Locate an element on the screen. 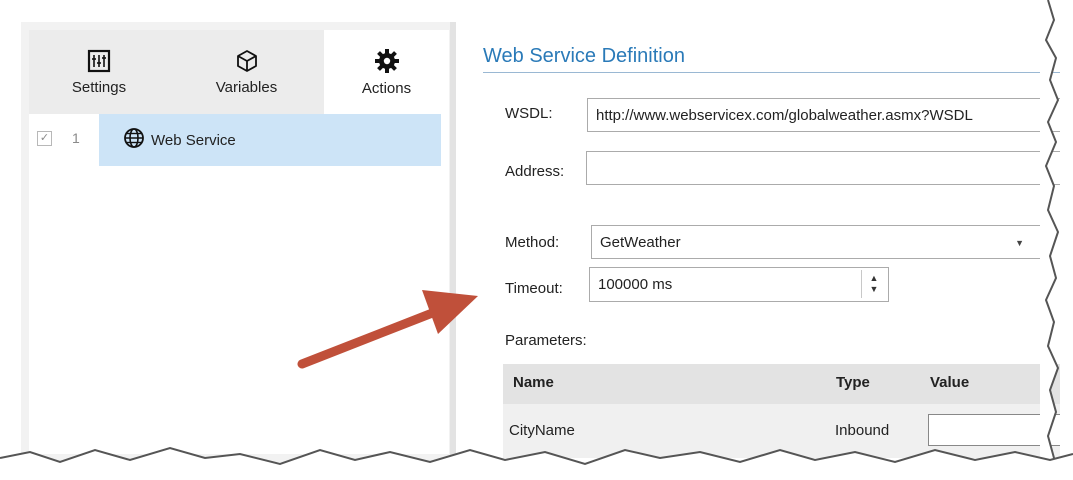  wsdl-label: WSDL: is located at coordinates (529, 113).